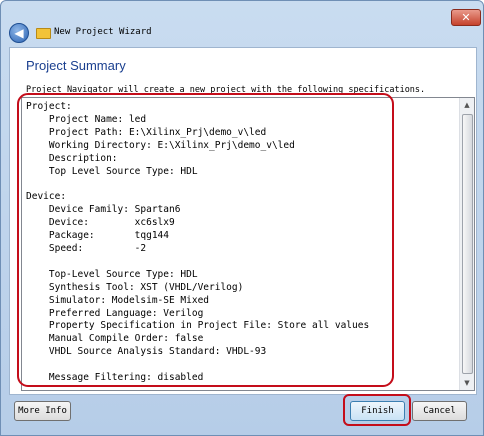 Image resolution: width=484 pixels, height=436 pixels. Describe the element at coordinates (43, 33) in the screenshot. I see `wizard-folder-icon` at that location.